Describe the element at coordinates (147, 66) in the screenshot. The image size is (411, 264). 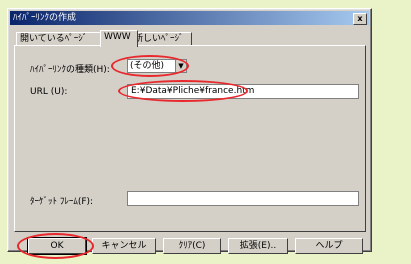
I see `link-type-value: (その他)` at that location.